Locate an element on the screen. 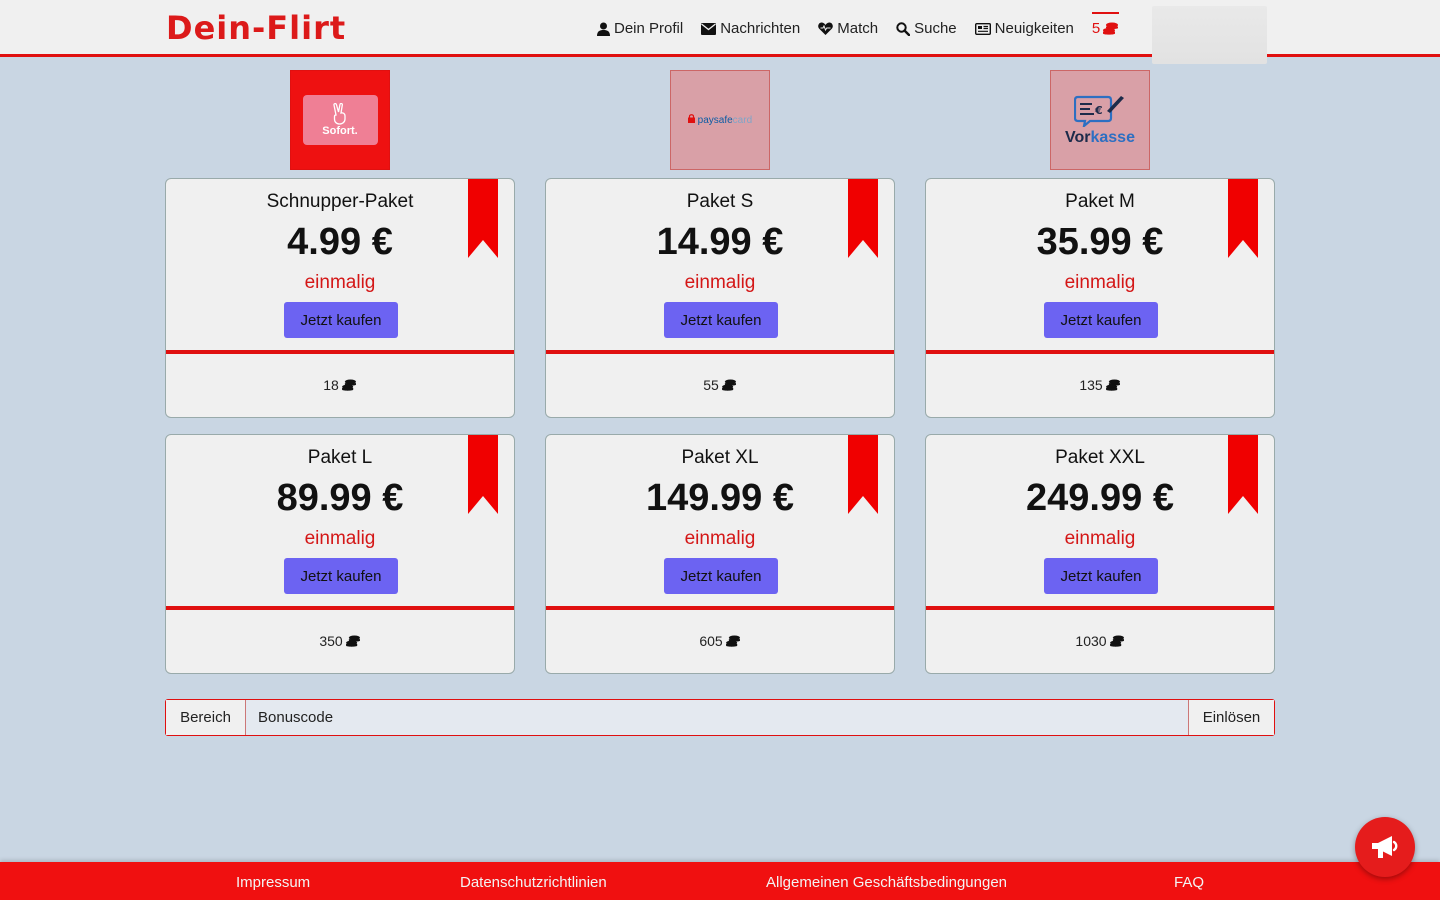  nav-match: Match is located at coordinates (848, 28).